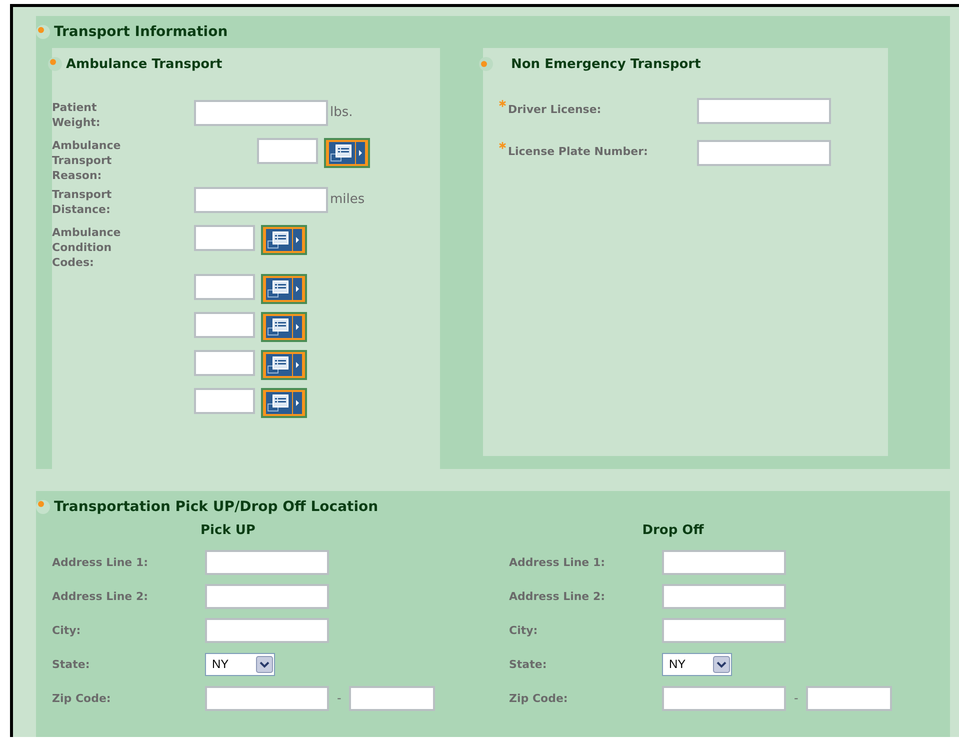  Describe the element at coordinates (673, 531) in the screenshot. I see `column-heading: Drop Off` at that location.